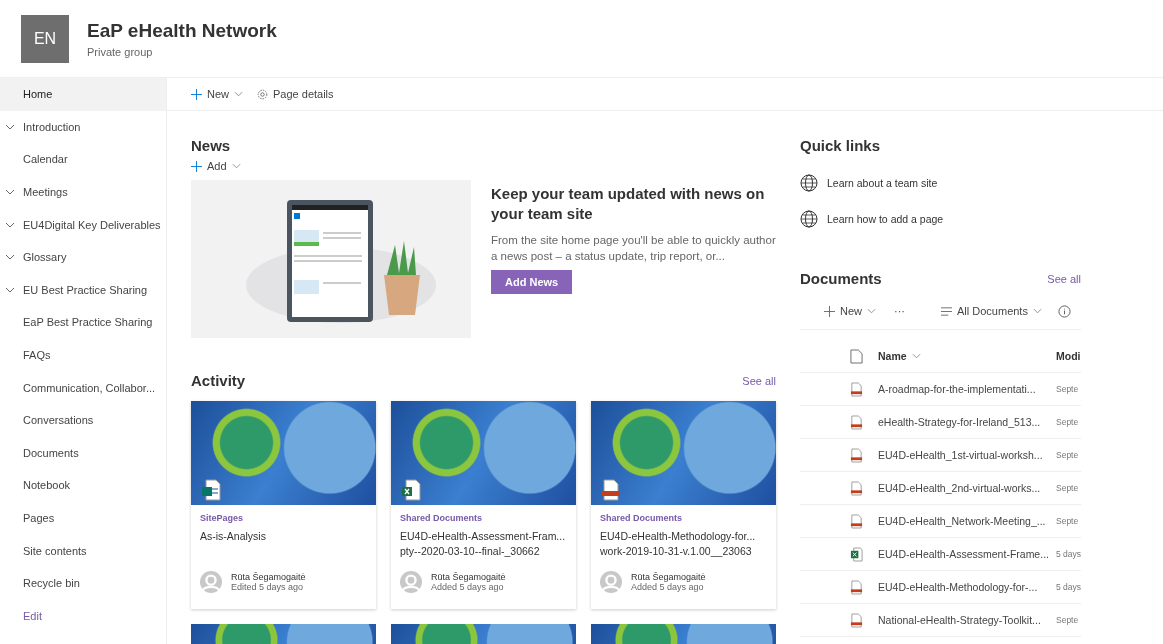 The image size is (1163, 644). Describe the element at coordinates (83, 420) in the screenshot. I see `nav-item: Conversations` at that location.